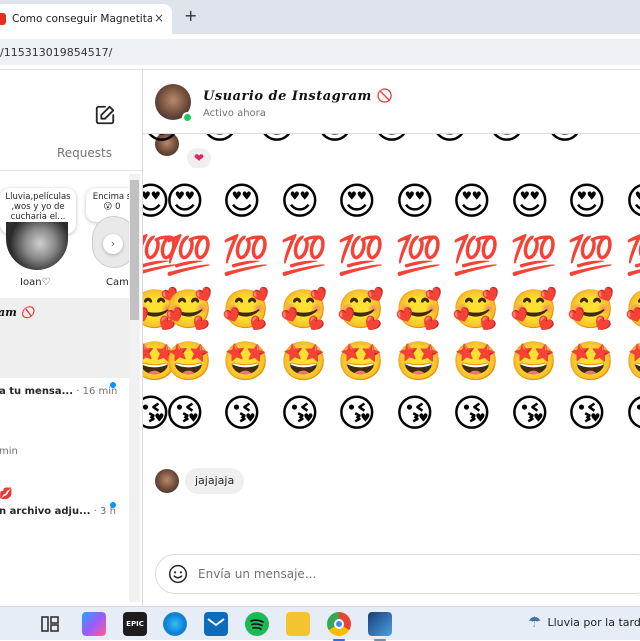 The image size is (640, 641). What do you see at coordinates (82, 19) in the screenshot?
I see `tab-title: Como conseguir Magnetita en Minecraft` at bounding box center [82, 19].